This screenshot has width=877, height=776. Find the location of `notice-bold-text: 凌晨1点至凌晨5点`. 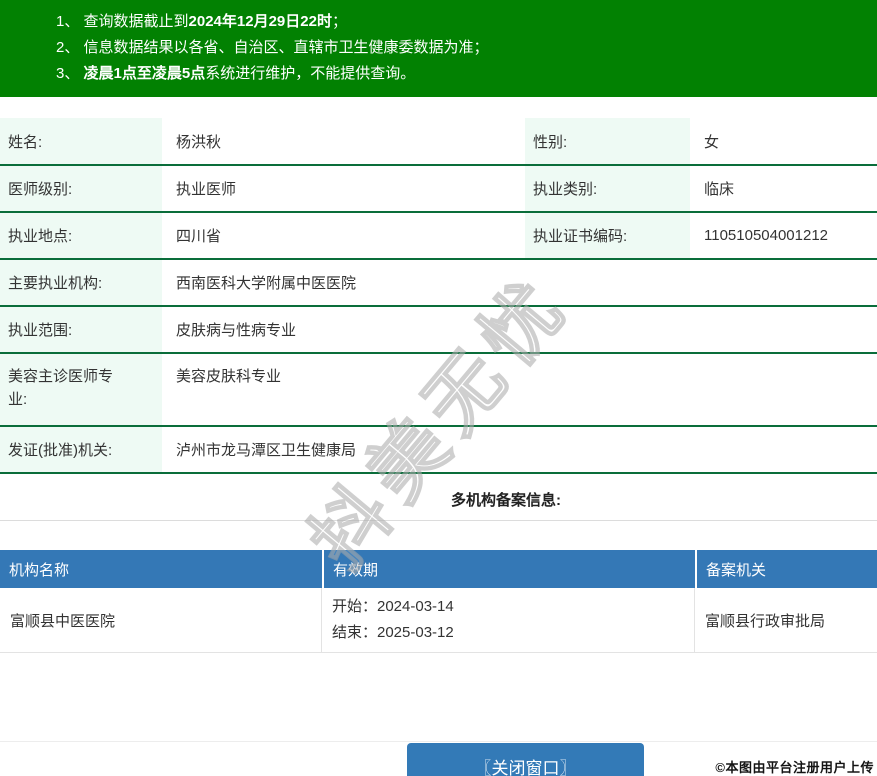

notice-bold-text: 凌晨1点至凌晨5点 is located at coordinates (144, 73).